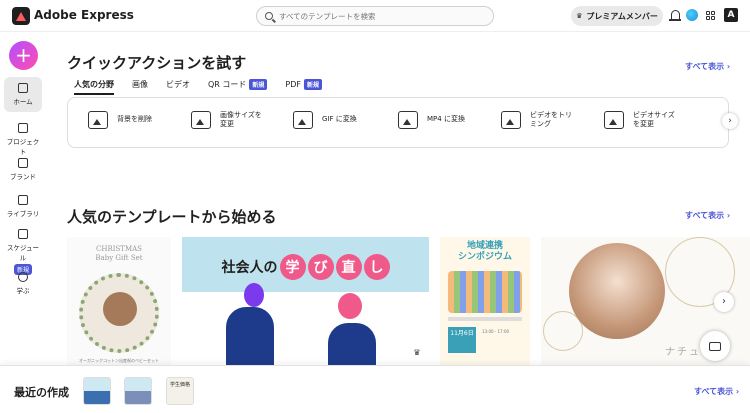 The width and height of the screenshot is (750, 413). I want to click on top-bar: Adobe Express ♛ プレミアムメンバー A, so click(375, 16).